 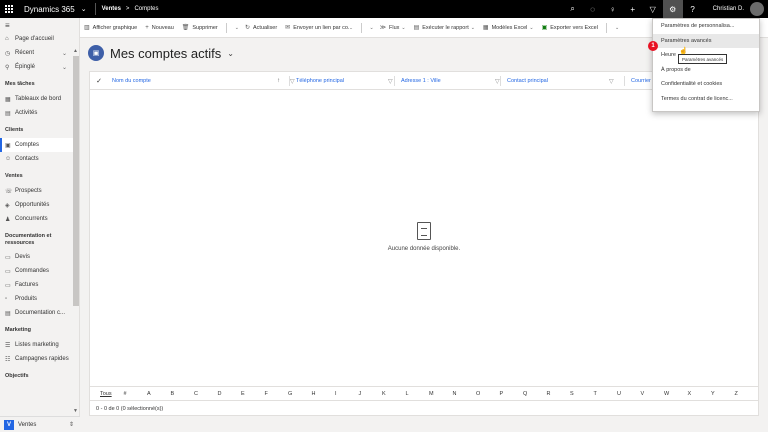 What do you see at coordinates (582, 394) in the screenshot?
I see `alpha-filter-letter: S` at bounding box center [582, 394].